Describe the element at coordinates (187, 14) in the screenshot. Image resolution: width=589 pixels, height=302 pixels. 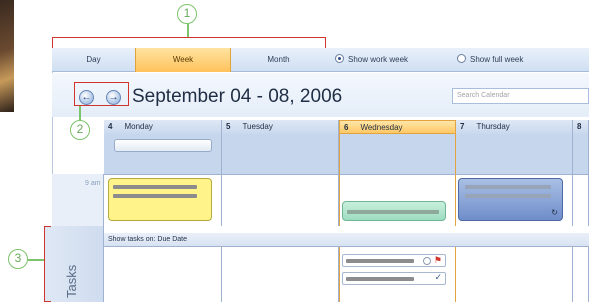
I see `callout-1: 1` at that location.